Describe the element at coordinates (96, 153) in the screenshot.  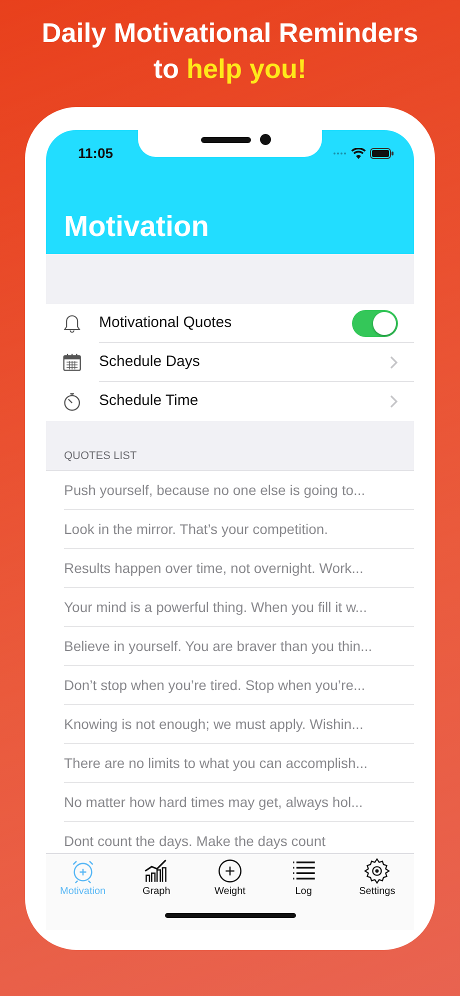
I see `status-time: 11:05` at that location.